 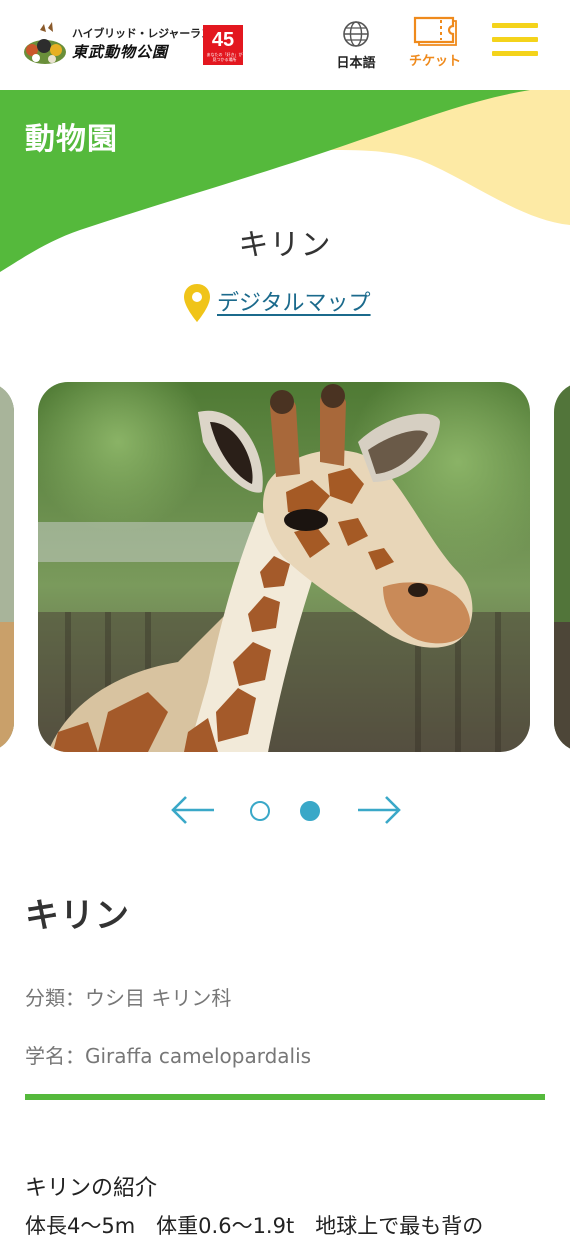 What do you see at coordinates (45, 43) in the screenshot?
I see `mascot-logo-icon` at bounding box center [45, 43].